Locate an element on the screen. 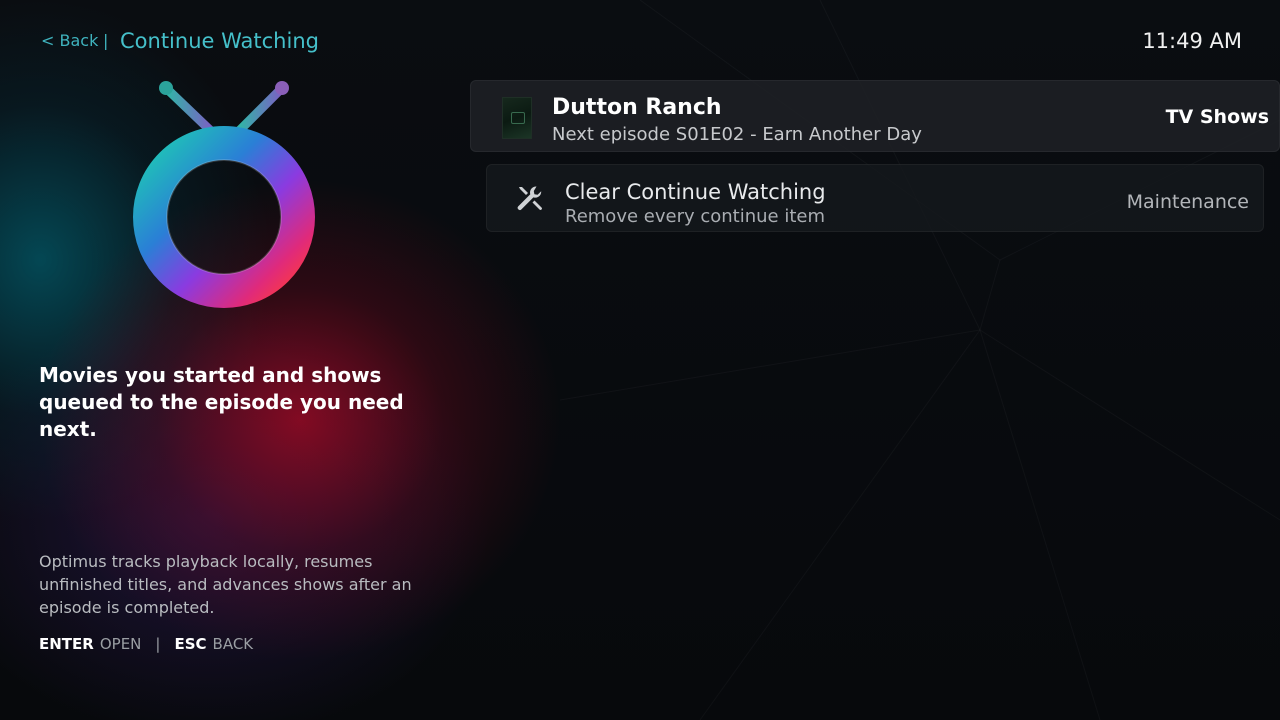 This screenshot has height=720, width=1280. item-subtitle: Next episode S01E02 - Earn Another Day is located at coordinates (737, 134).